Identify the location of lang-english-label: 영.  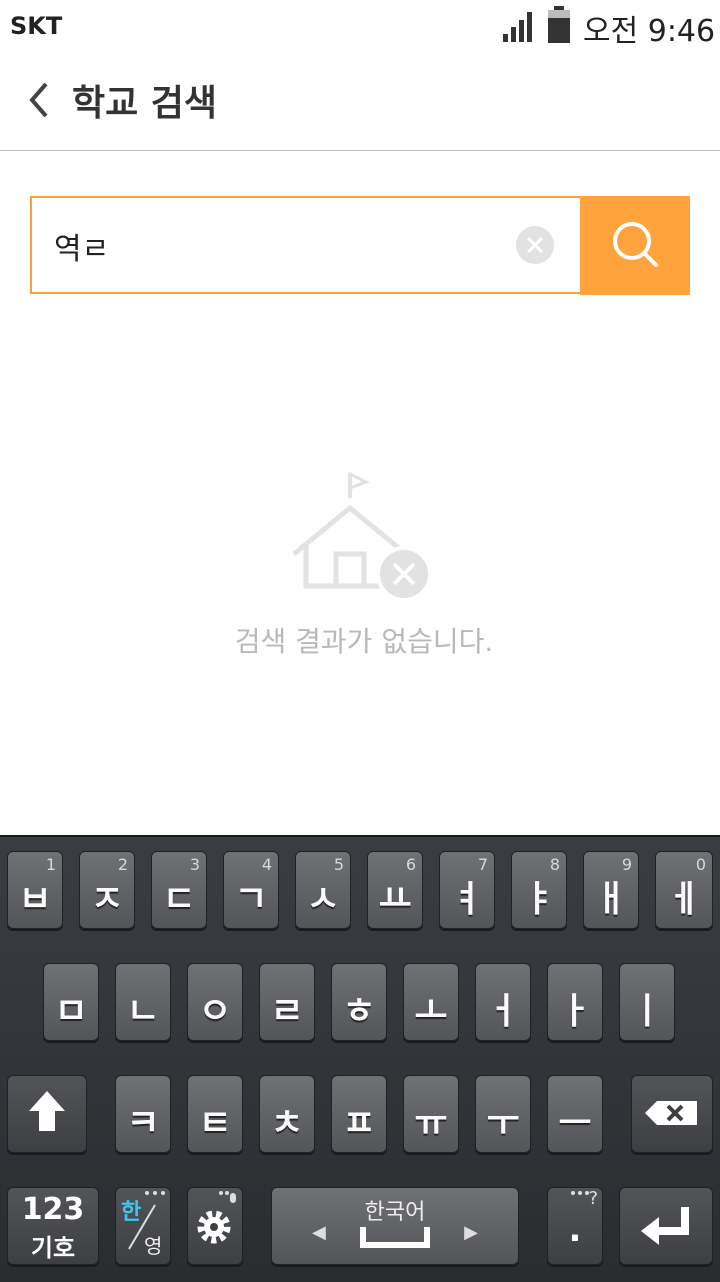
(153, 1246).